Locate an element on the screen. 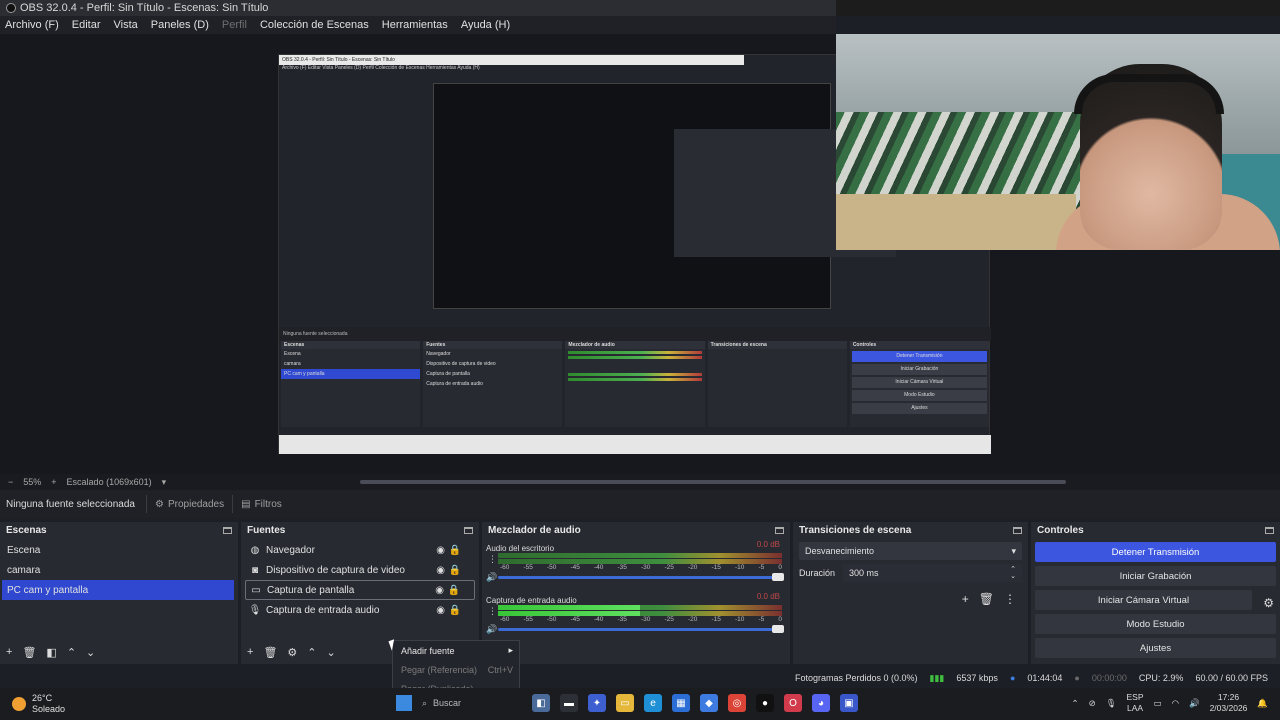  transition-menu-icon: ⋮ is located at coordinates (1010, 599).